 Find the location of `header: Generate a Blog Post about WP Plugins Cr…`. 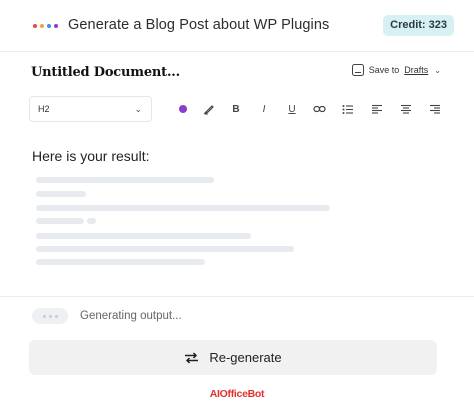

header: Generate a Blog Post about WP Plugins Cr… is located at coordinates (237, 26).